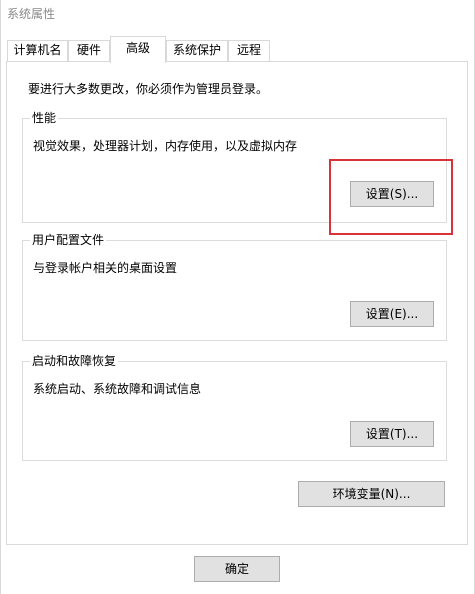 Image resolution: width=475 pixels, height=594 pixels. I want to click on startup-recovery-group-title: 启动和故障恢复, so click(74, 361).